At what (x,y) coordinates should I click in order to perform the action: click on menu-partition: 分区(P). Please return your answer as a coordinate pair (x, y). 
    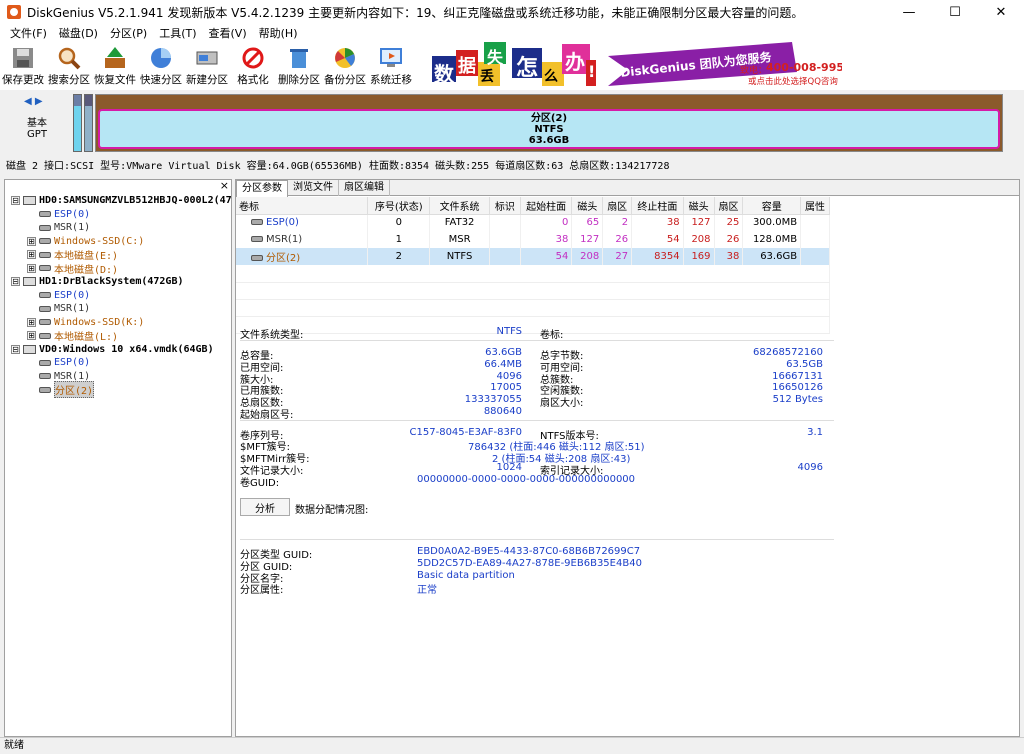
    Looking at the image, I should click on (128, 33).